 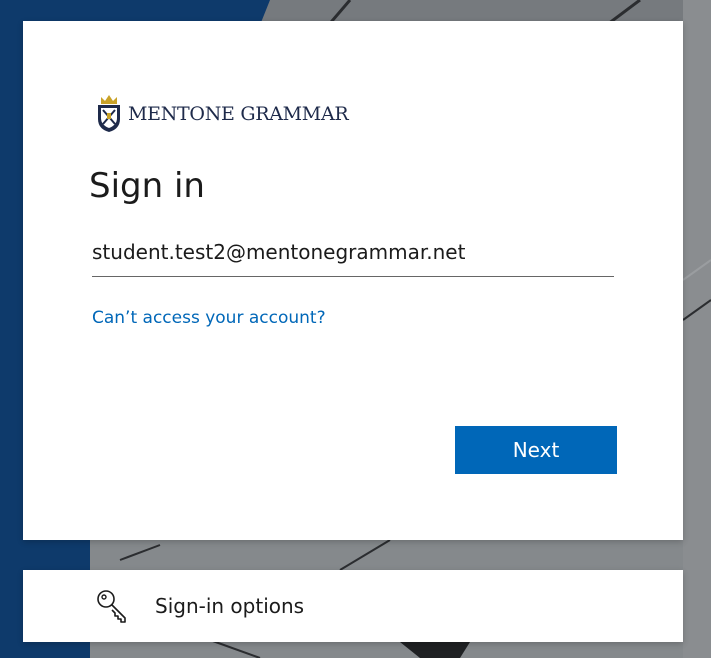 What do you see at coordinates (353, 606) in the screenshot?
I see `sign-in-options-button: Sign-in options` at bounding box center [353, 606].